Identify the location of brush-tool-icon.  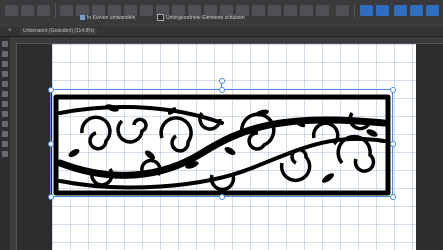
(5, 94).